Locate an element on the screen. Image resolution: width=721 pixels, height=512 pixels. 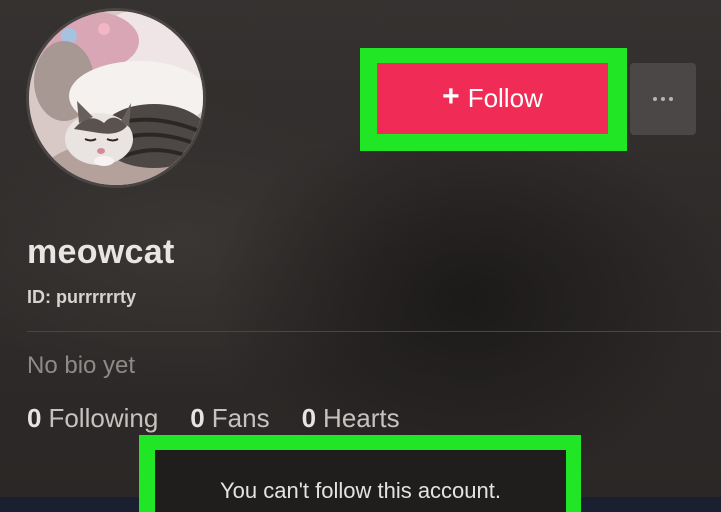
user-id: ID: purrrrrrty is located at coordinates (82, 297).